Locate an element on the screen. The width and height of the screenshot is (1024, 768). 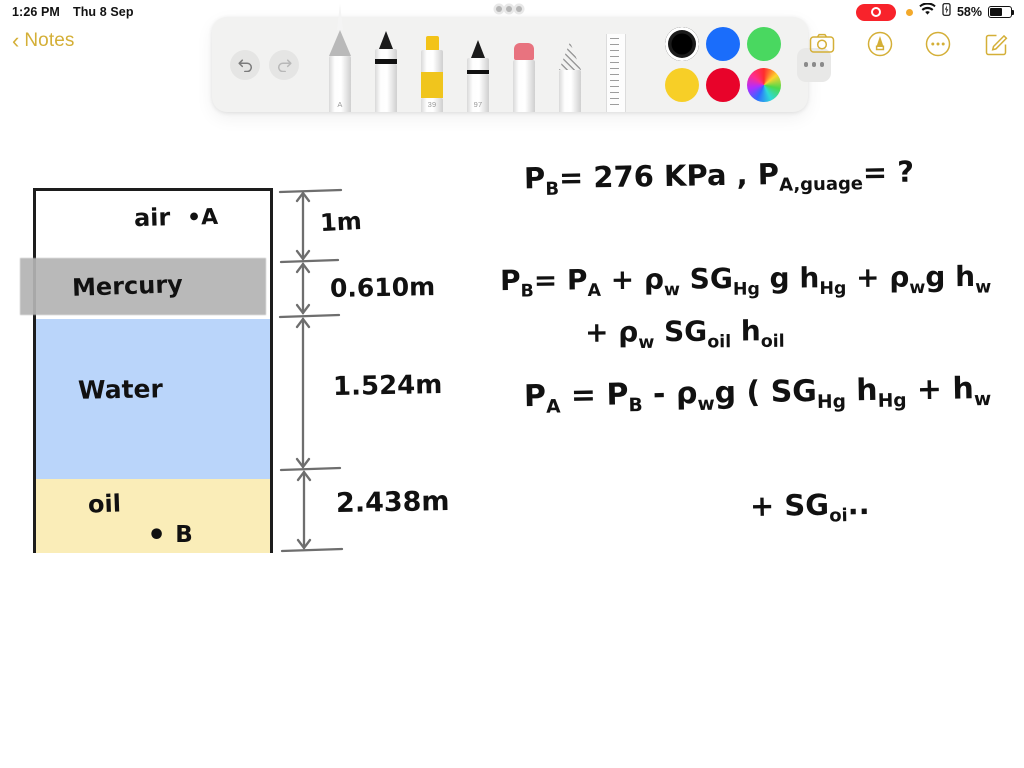
pen-tool is located at coordinates (386, 64).